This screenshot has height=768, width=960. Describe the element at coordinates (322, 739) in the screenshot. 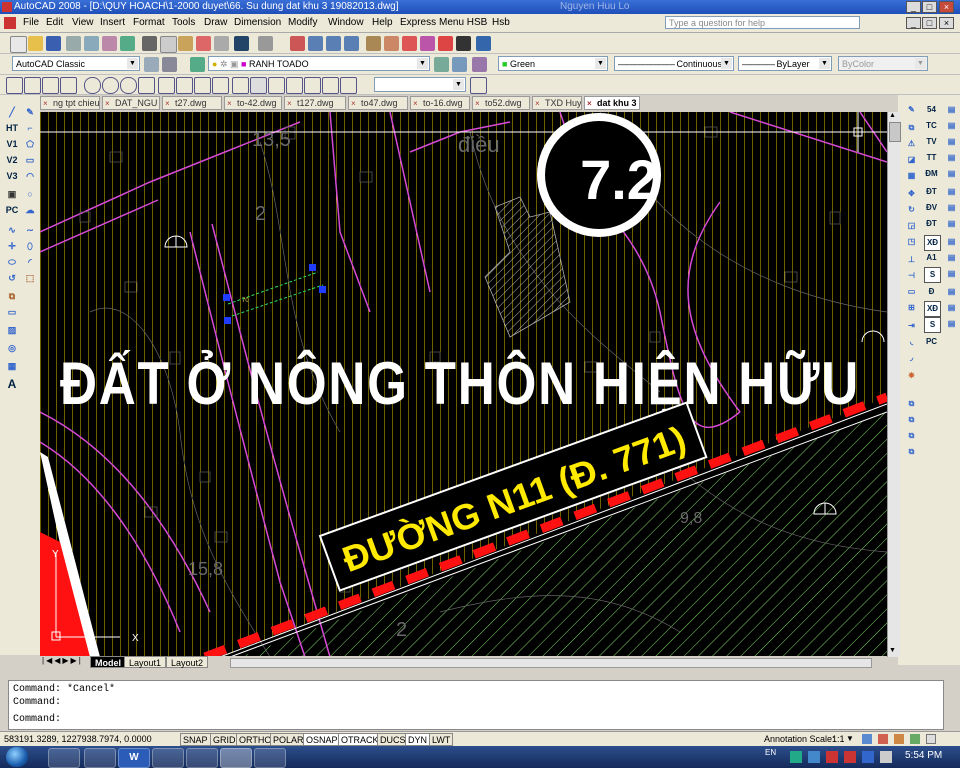

I see `osnap-toggle: OSNAP` at that location.